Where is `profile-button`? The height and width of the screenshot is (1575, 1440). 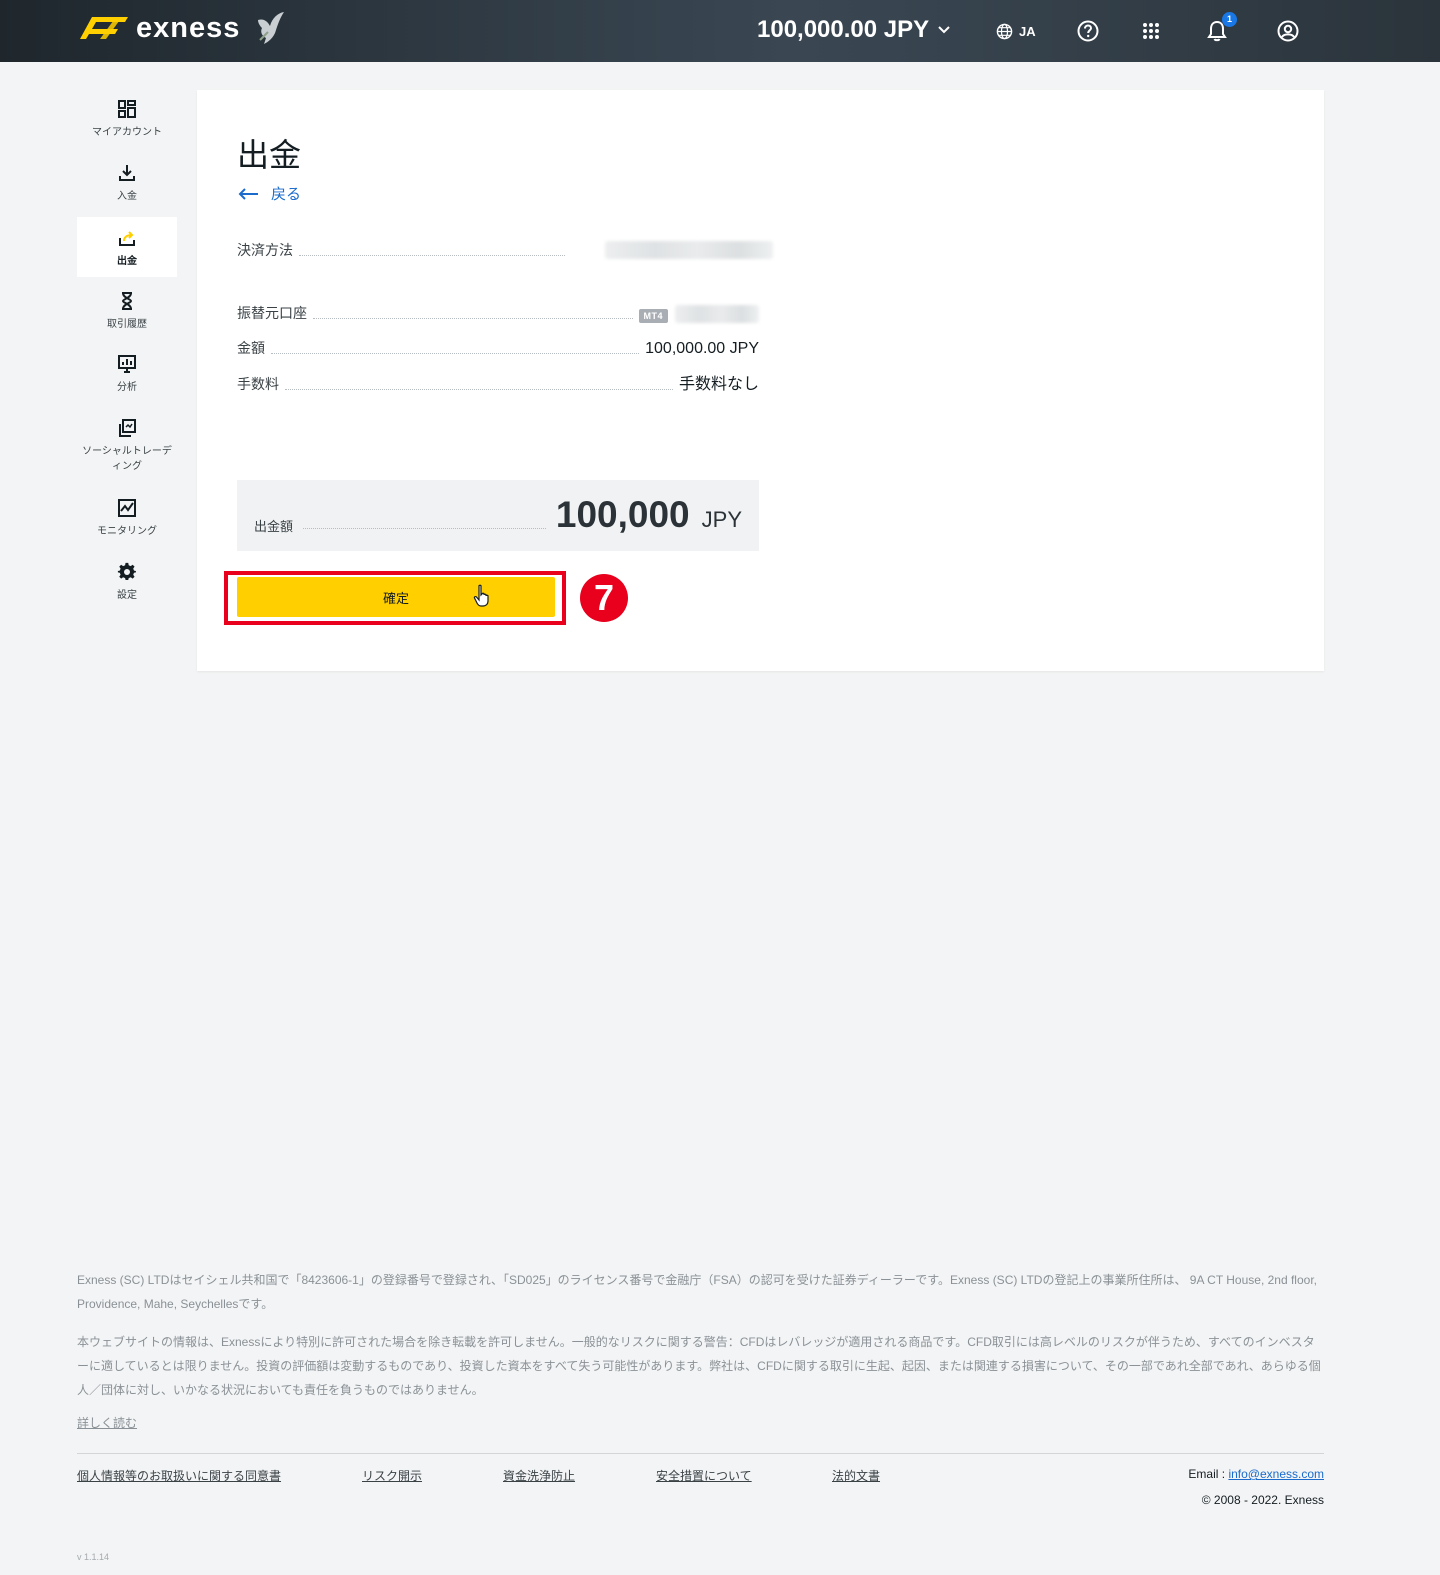 profile-button is located at coordinates (1288, 31).